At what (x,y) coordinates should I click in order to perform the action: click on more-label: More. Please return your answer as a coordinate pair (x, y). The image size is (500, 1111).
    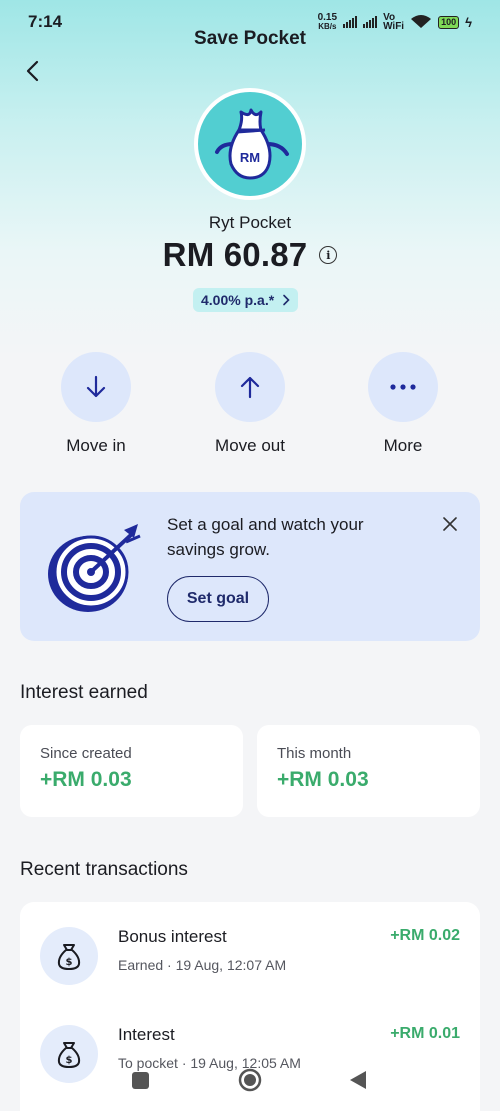
    Looking at the image, I should click on (403, 445).